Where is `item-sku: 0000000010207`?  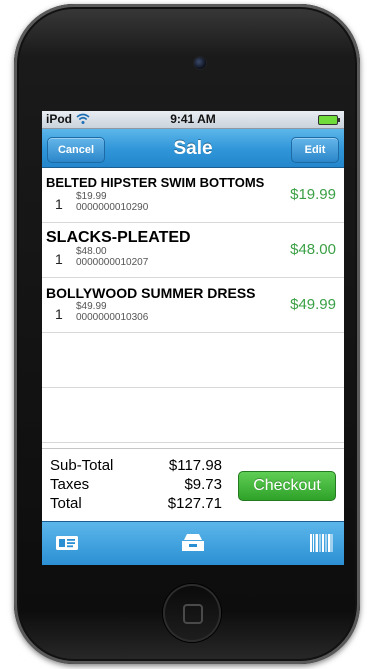
item-sku: 0000000010207 is located at coordinates (112, 262).